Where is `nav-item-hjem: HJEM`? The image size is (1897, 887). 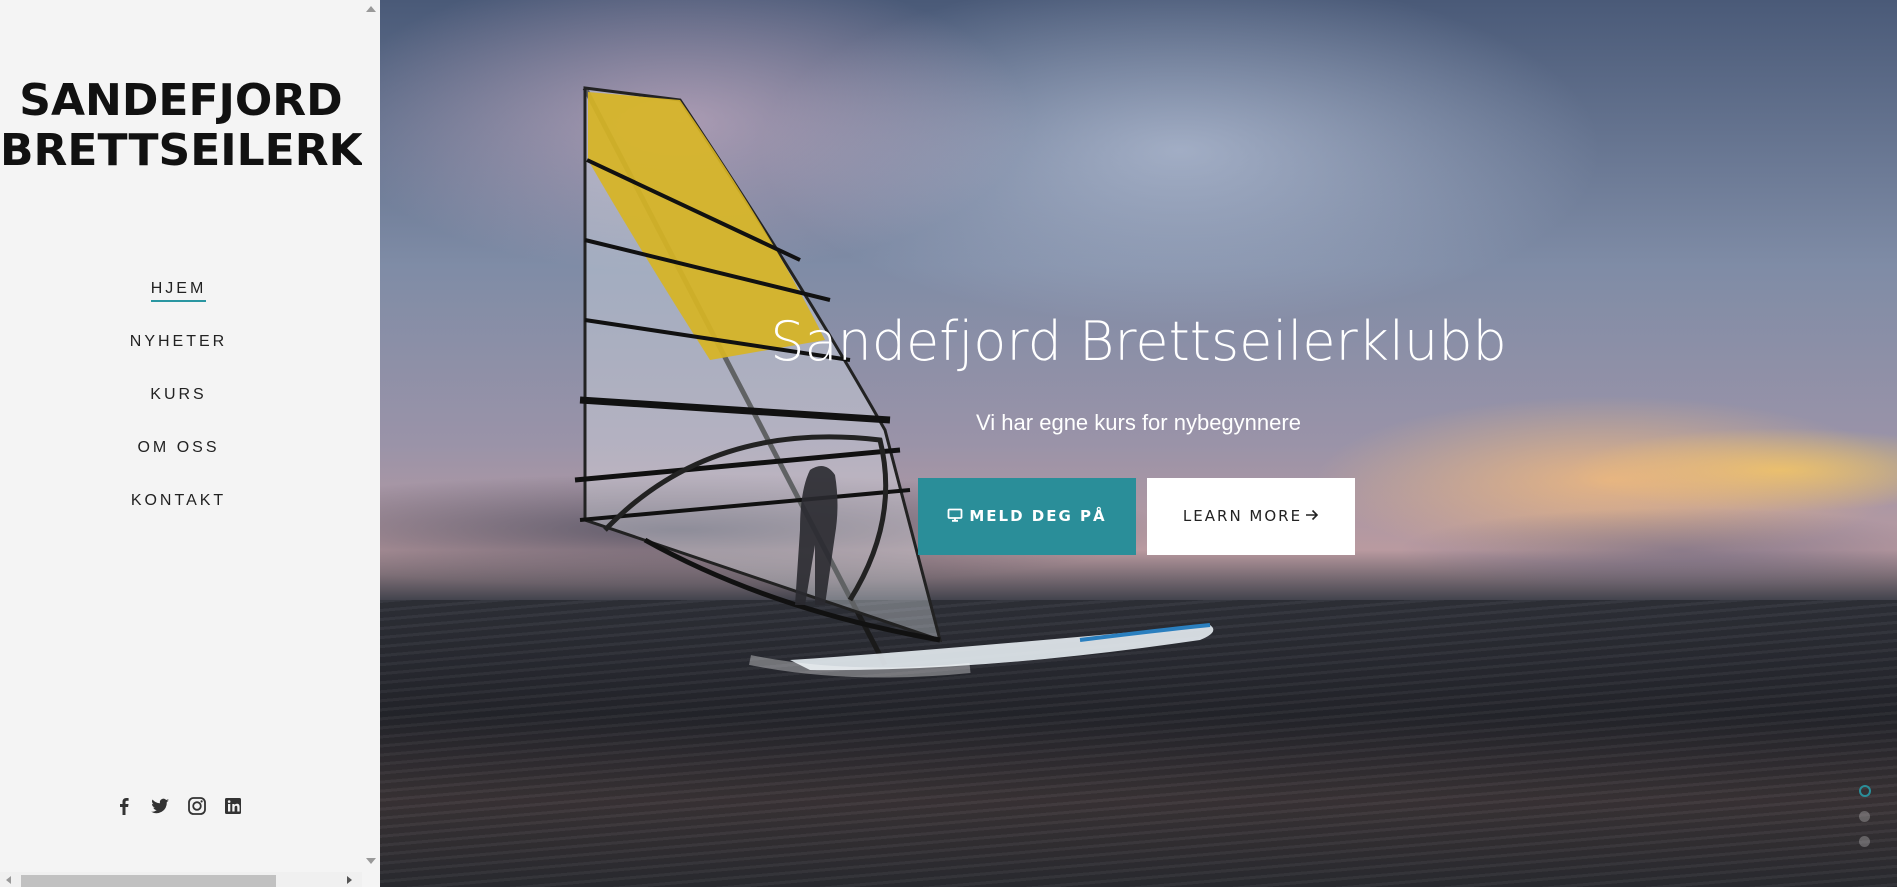
nav-item-hjem: HJEM is located at coordinates (178, 286).